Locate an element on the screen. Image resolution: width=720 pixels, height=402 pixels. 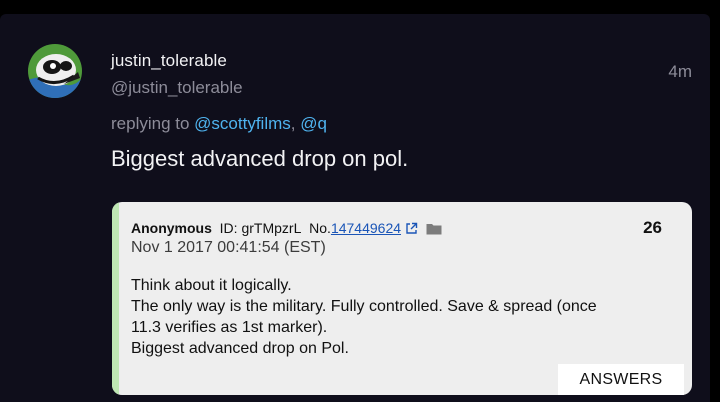
author-display-name: justin_tolerable is located at coordinates (169, 61).